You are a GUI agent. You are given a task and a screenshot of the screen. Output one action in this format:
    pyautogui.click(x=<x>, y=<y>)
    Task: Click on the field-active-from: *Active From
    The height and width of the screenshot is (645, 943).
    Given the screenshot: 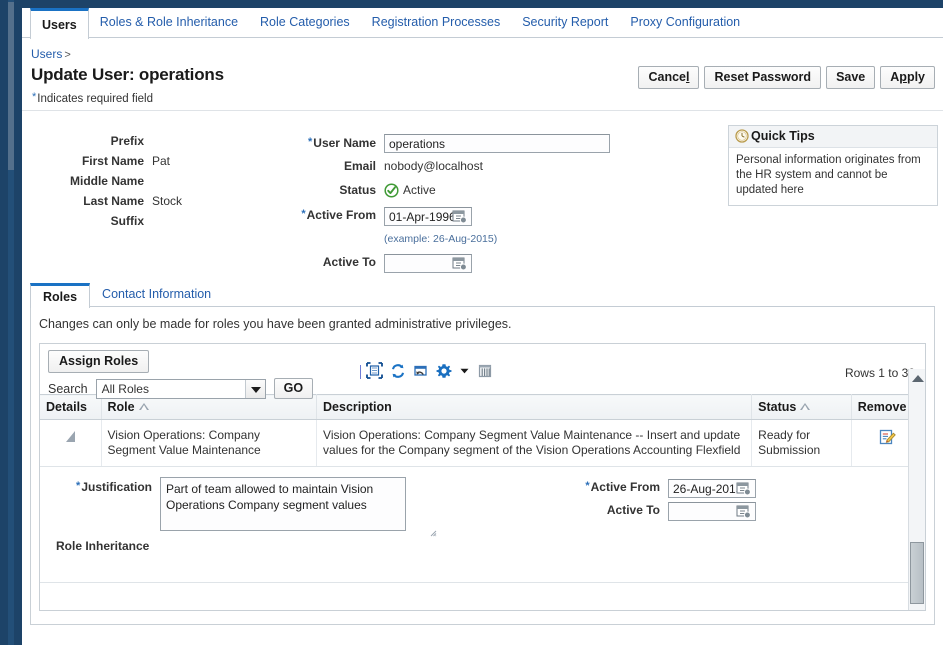 What is the action you would take?
    pyautogui.click(x=494, y=215)
    